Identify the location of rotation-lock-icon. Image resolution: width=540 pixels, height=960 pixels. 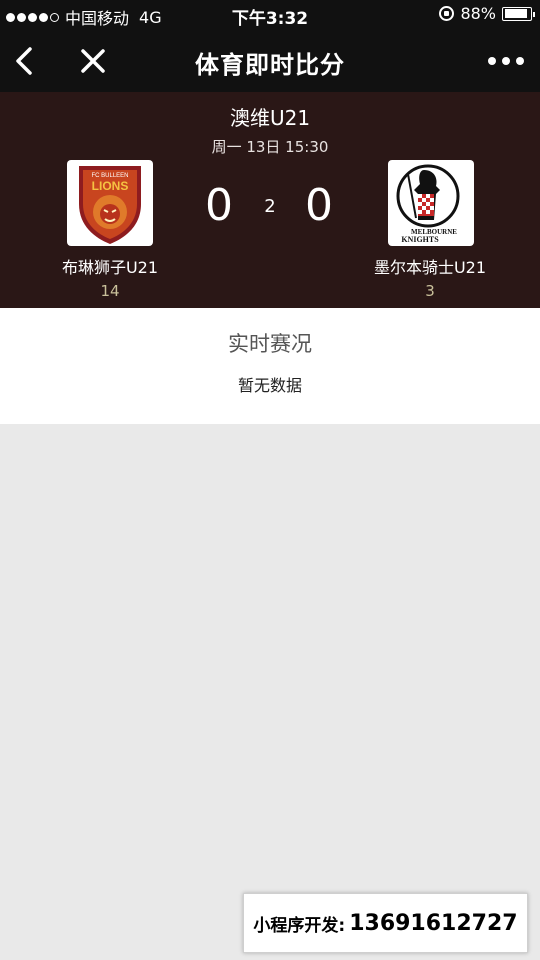
(447, 13).